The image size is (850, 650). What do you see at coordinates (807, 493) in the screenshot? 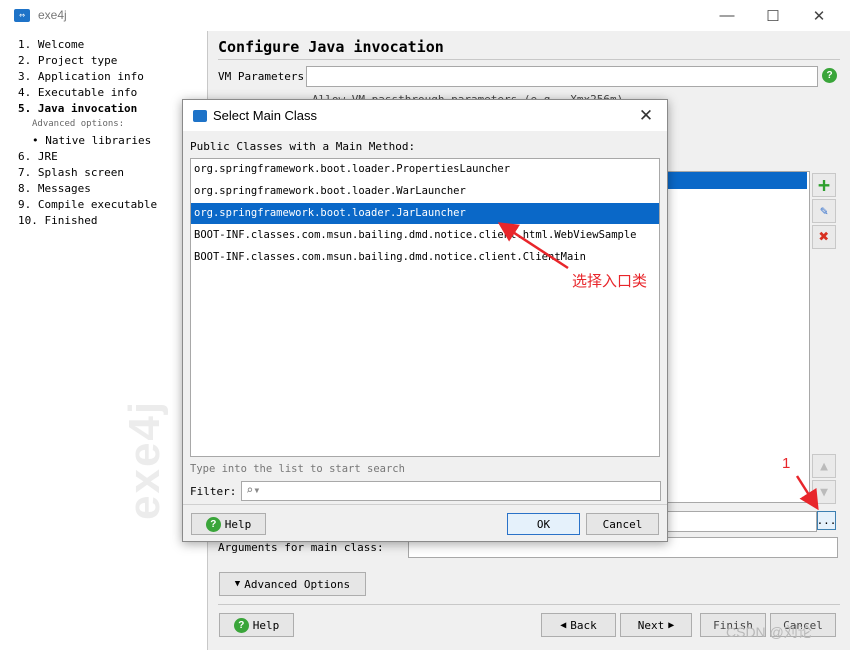
I see `arrow-to-browse-button` at bounding box center [807, 493].